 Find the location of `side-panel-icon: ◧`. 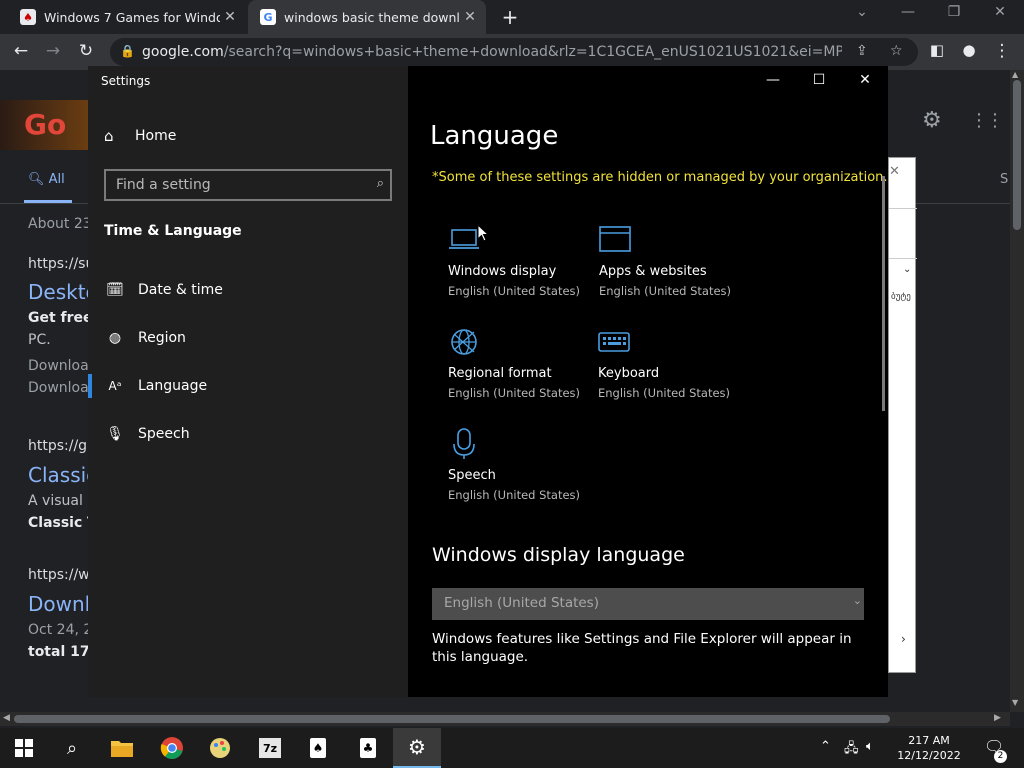

side-panel-icon: ◧ is located at coordinates (937, 50).